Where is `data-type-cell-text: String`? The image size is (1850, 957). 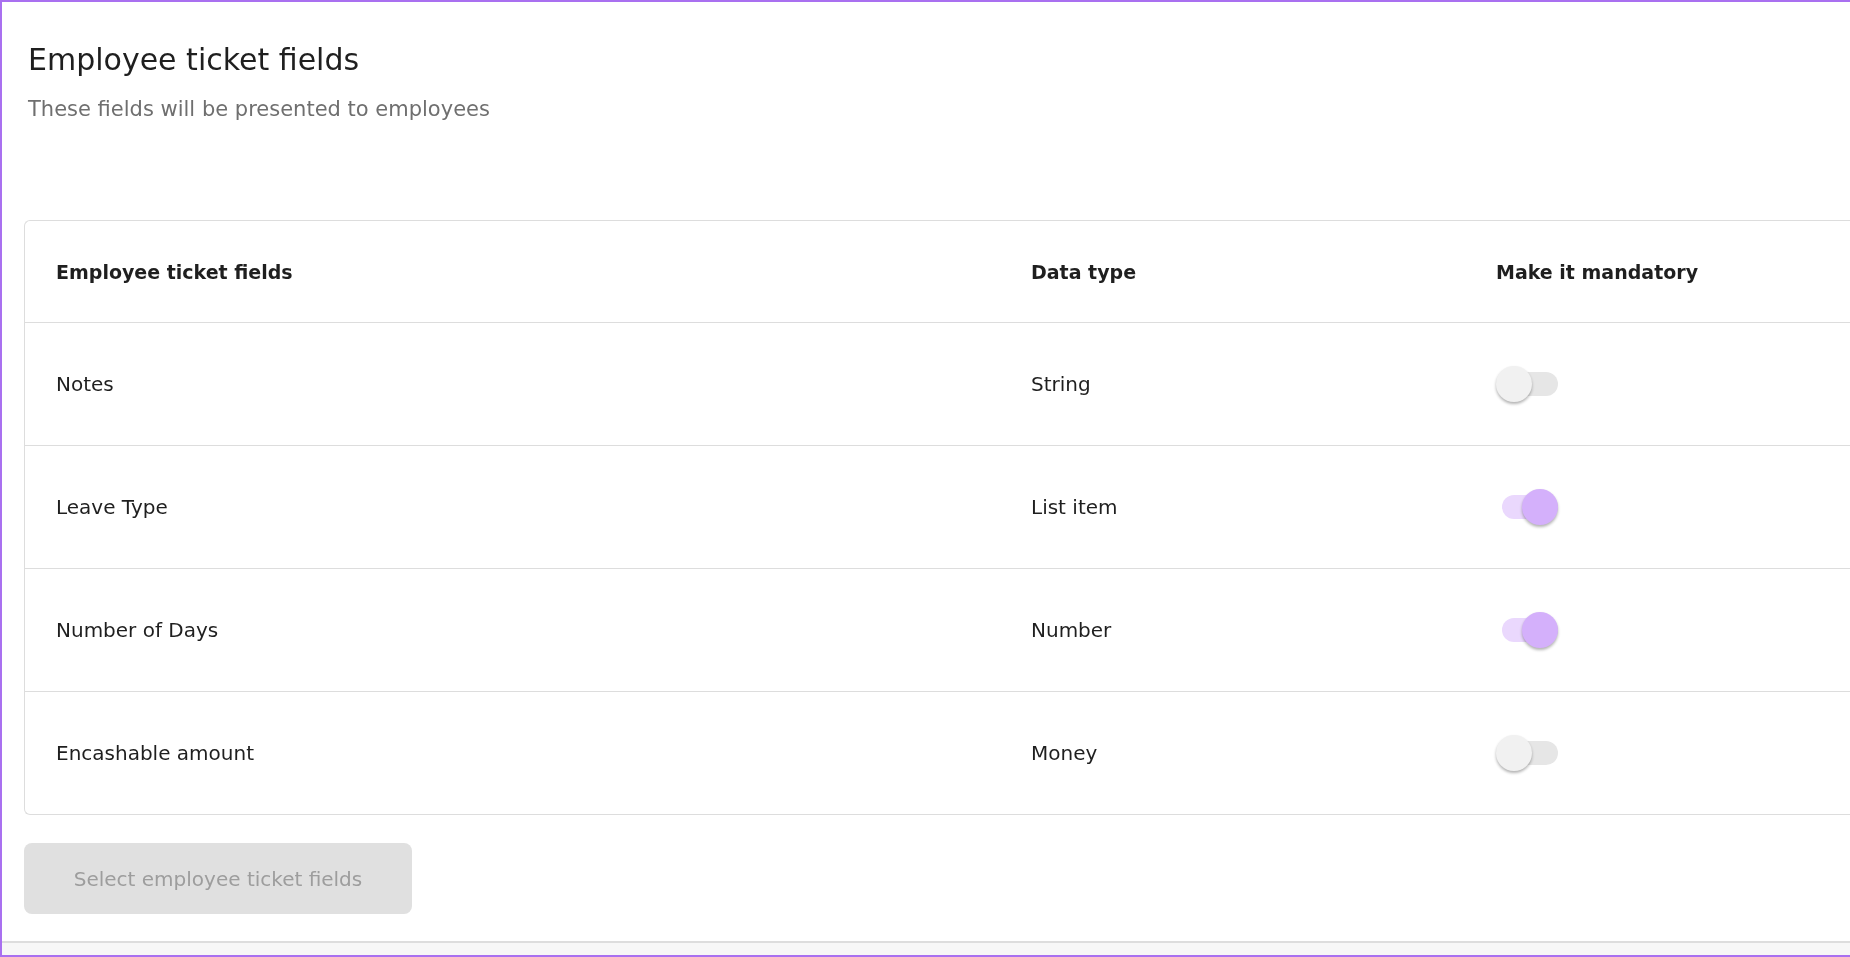 data-type-cell-text: String is located at coordinates (1061, 384).